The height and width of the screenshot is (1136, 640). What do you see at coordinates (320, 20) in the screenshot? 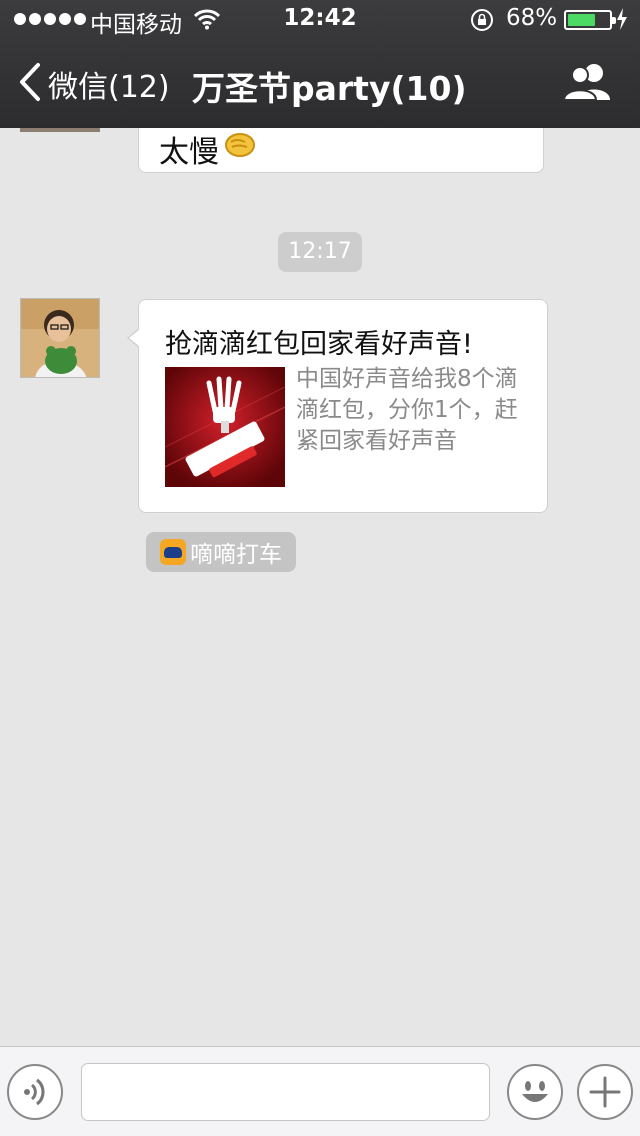
I see `status-bar: 中国移动 12:42 68%` at bounding box center [320, 20].